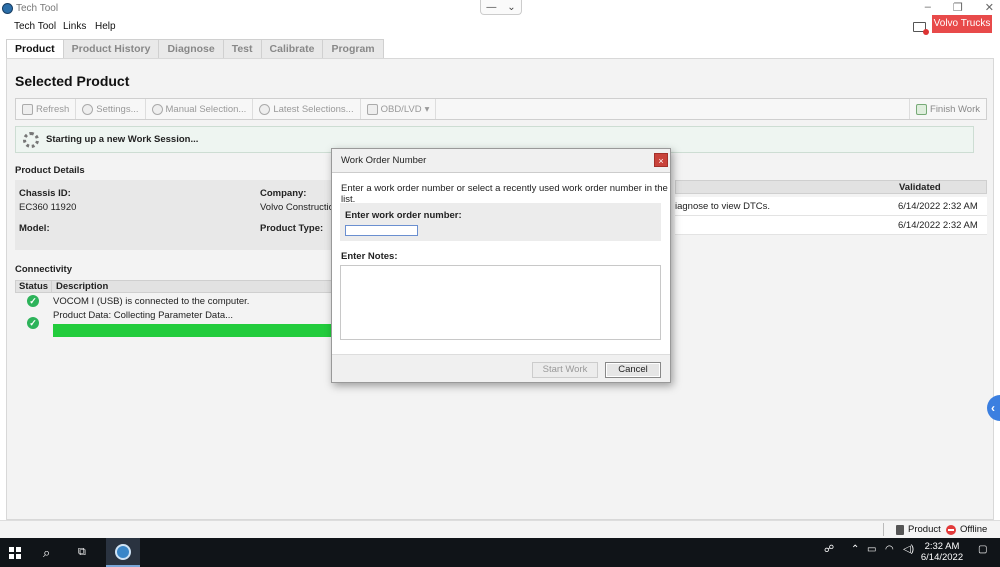 This screenshot has width=1000, height=567. I want to click on menu-tech-tool: Tech Tool, so click(35, 26).